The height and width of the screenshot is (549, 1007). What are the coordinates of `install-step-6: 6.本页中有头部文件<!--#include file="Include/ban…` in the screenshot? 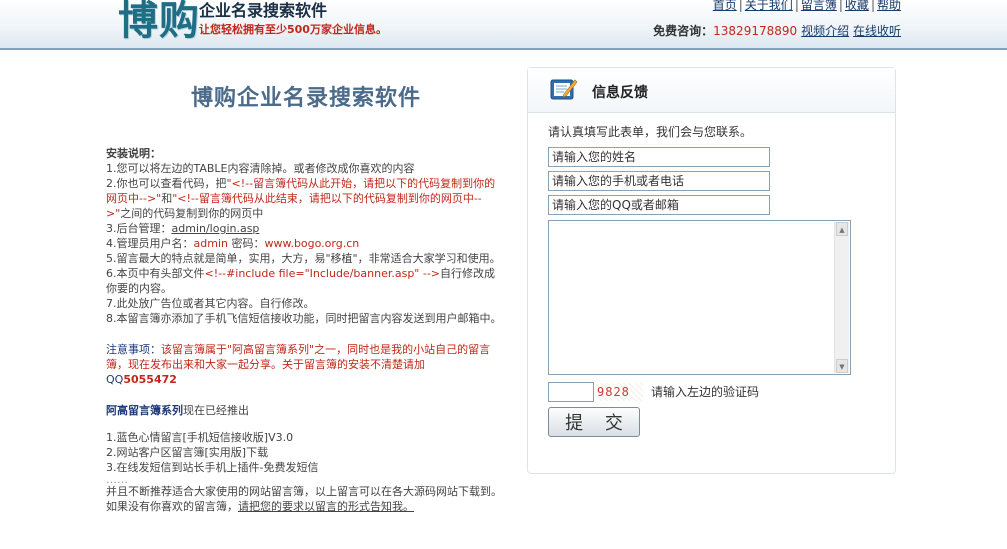 It's located at (306, 281).